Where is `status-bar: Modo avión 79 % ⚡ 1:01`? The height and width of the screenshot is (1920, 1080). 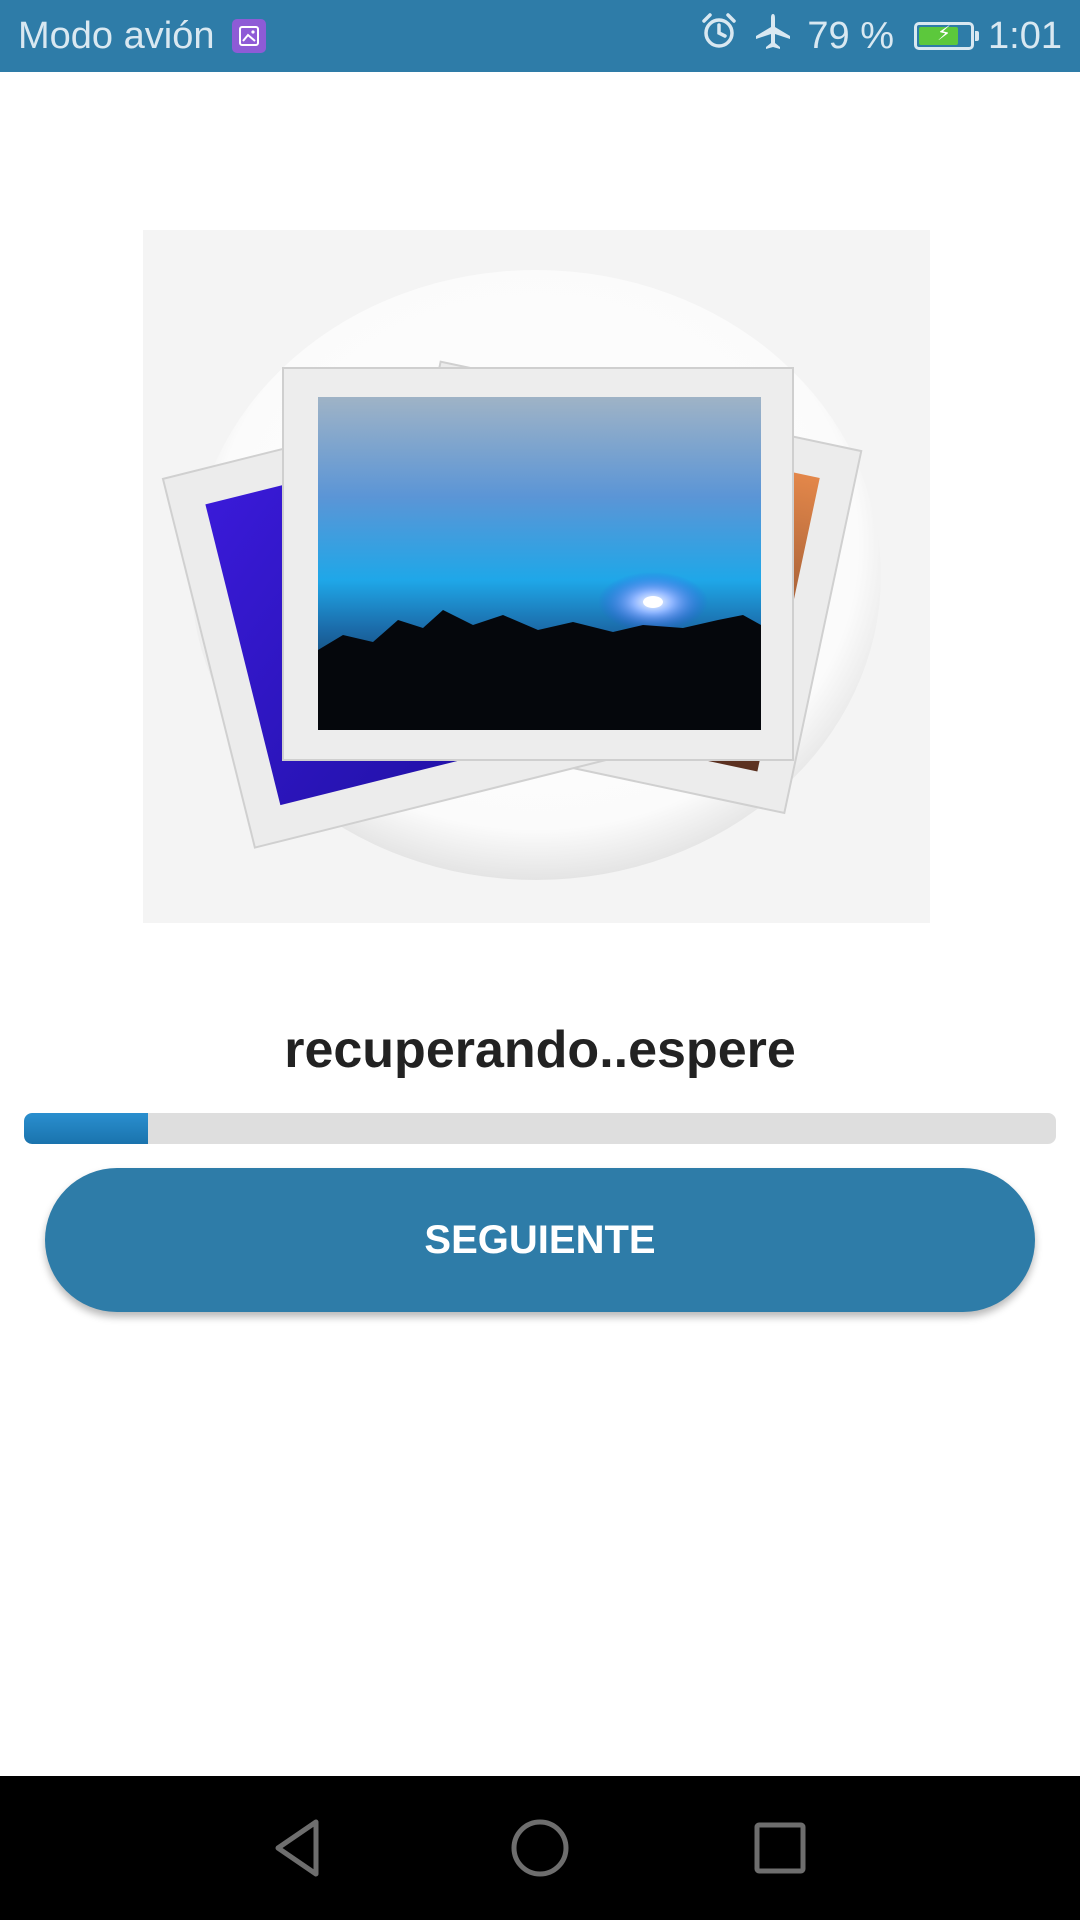
status-bar: Modo avión 79 % ⚡ 1:01 is located at coordinates (540, 36).